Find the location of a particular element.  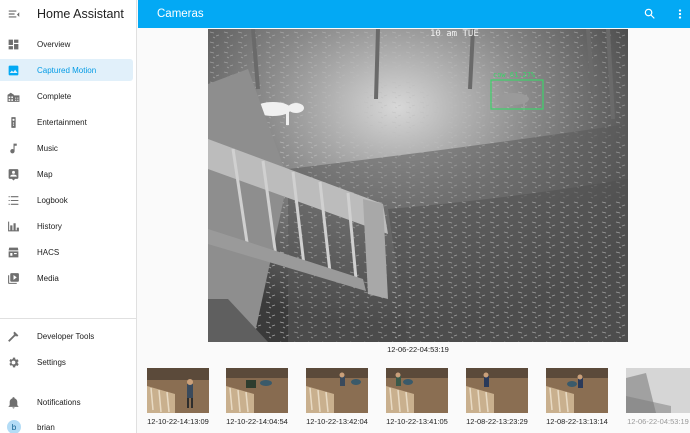

sidebar-item-map: Map is located at coordinates (66, 174).